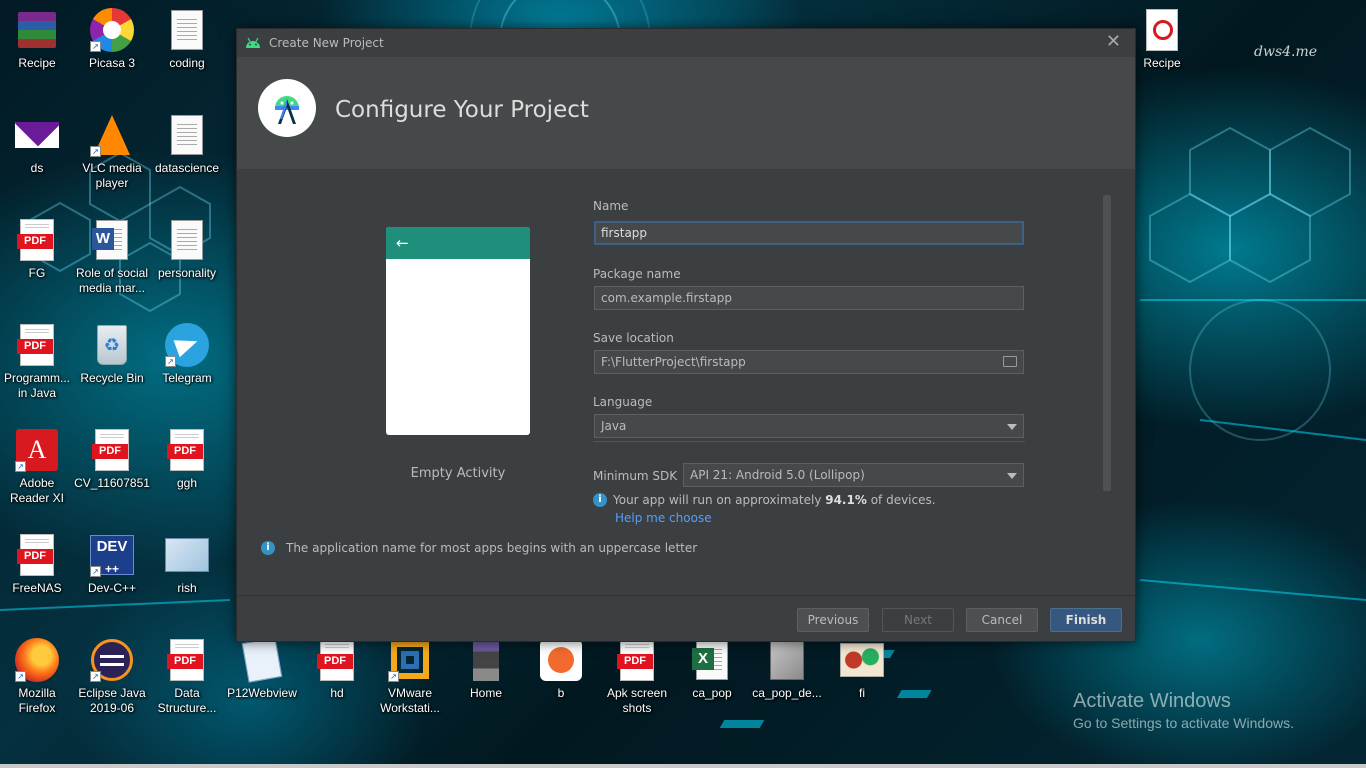  Describe the element at coordinates (633, 338) in the screenshot. I see `save-location-label: Save location` at that location.